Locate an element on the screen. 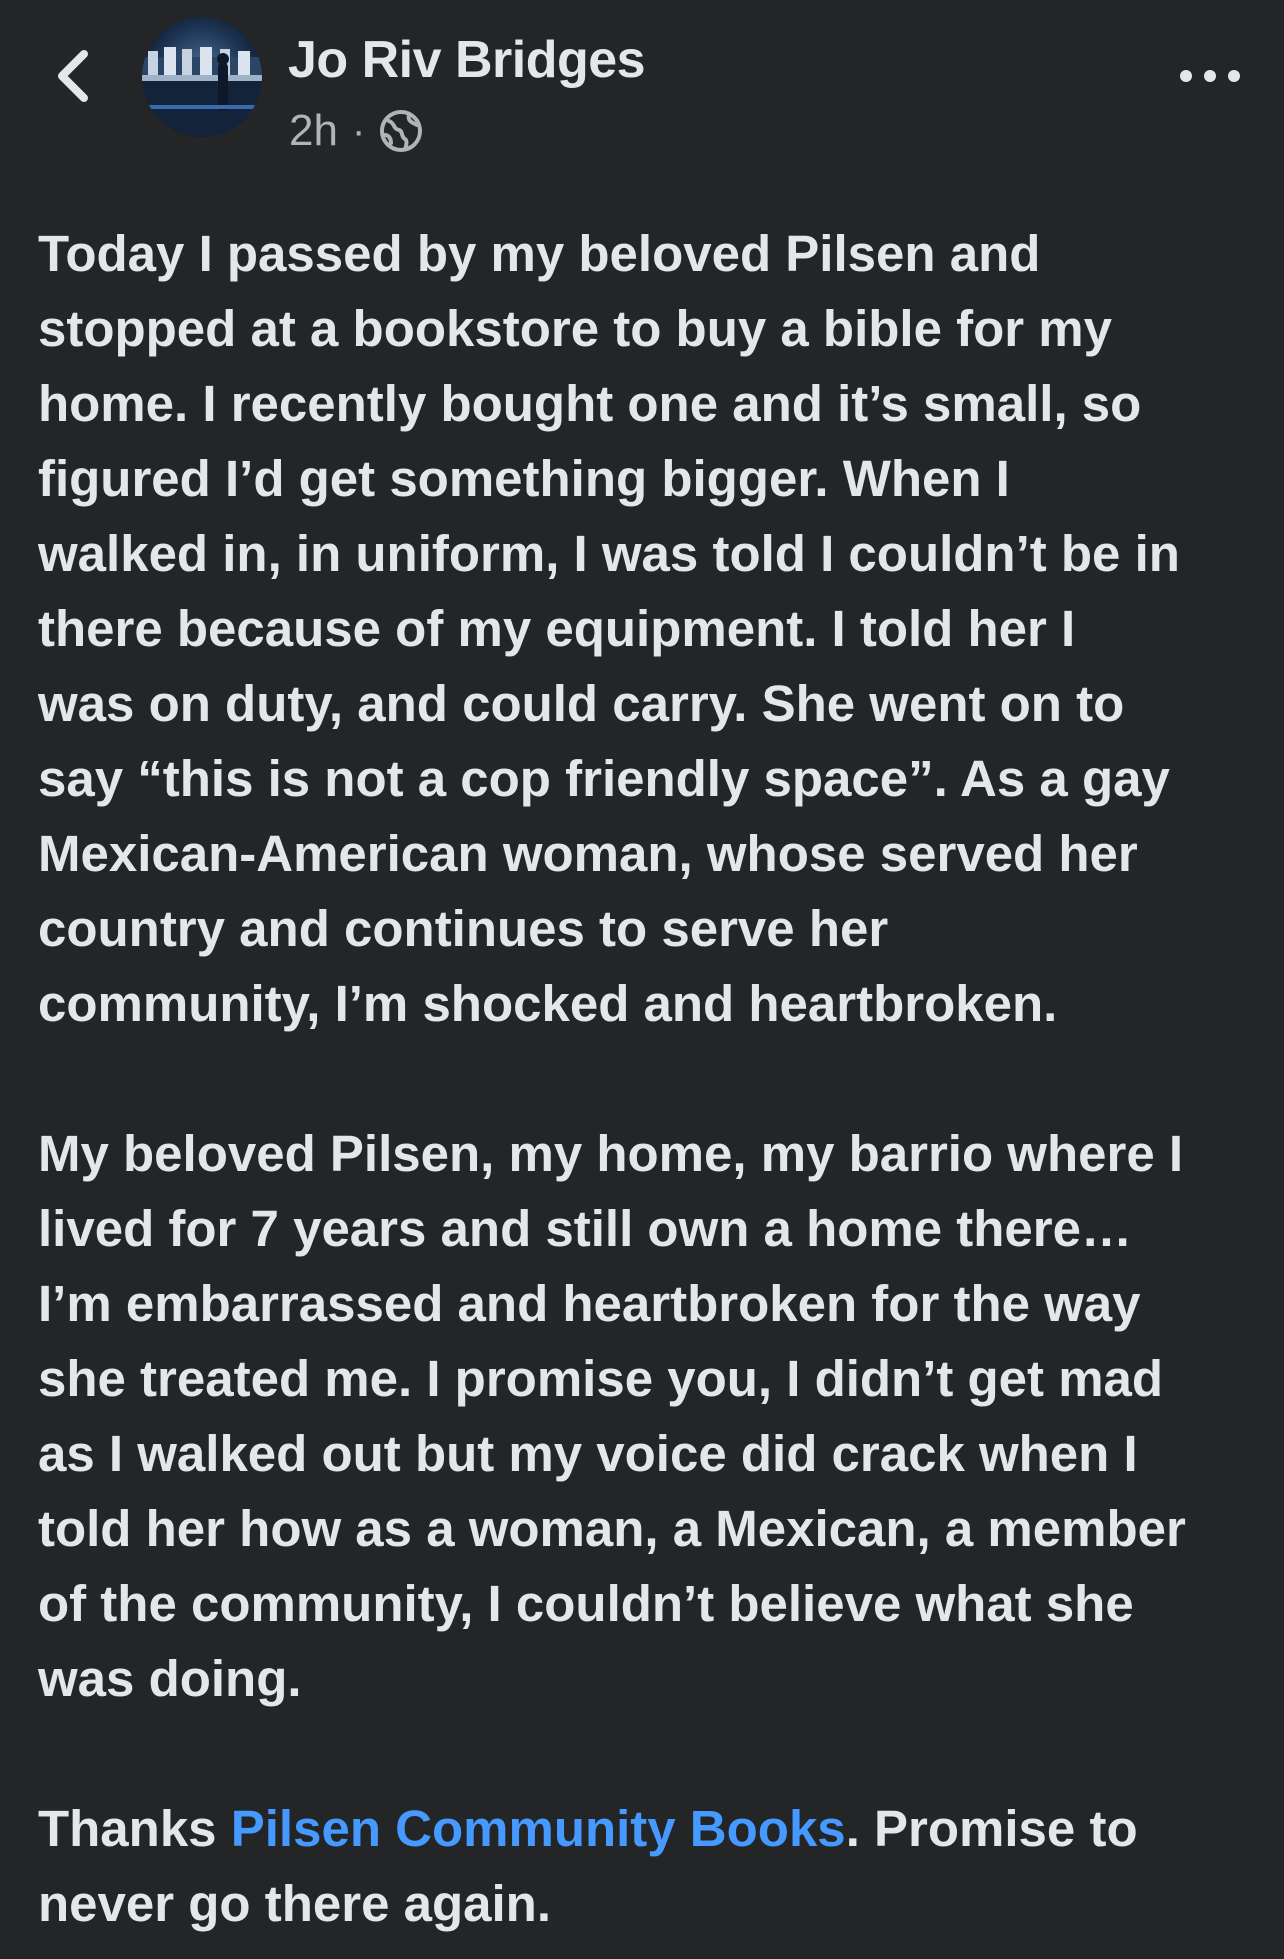 The height and width of the screenshot is (1959, 1284). globe-icon is located at coordinates (401, 131).